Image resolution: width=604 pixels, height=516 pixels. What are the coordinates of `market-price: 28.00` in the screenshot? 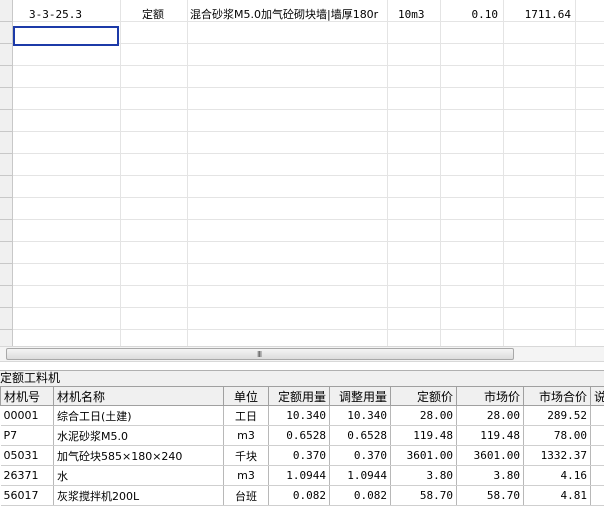 It's located at (490, 415).